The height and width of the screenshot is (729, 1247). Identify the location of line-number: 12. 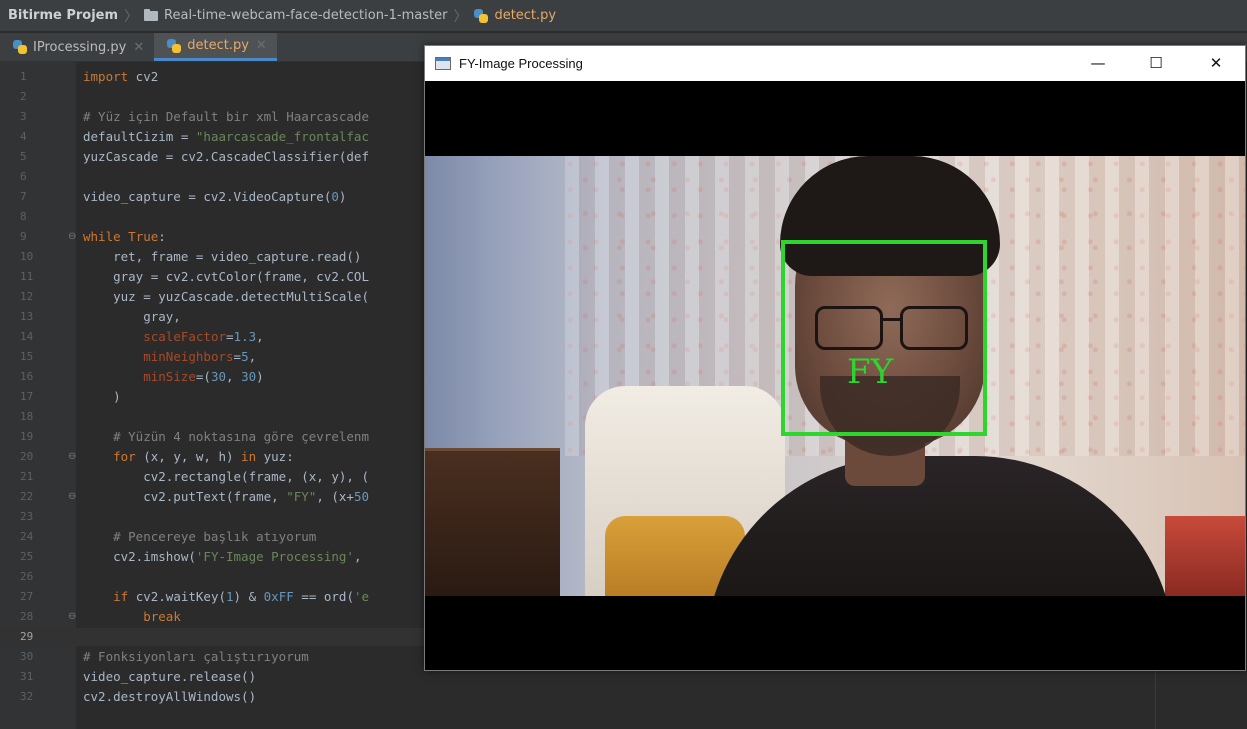
(27, 296).